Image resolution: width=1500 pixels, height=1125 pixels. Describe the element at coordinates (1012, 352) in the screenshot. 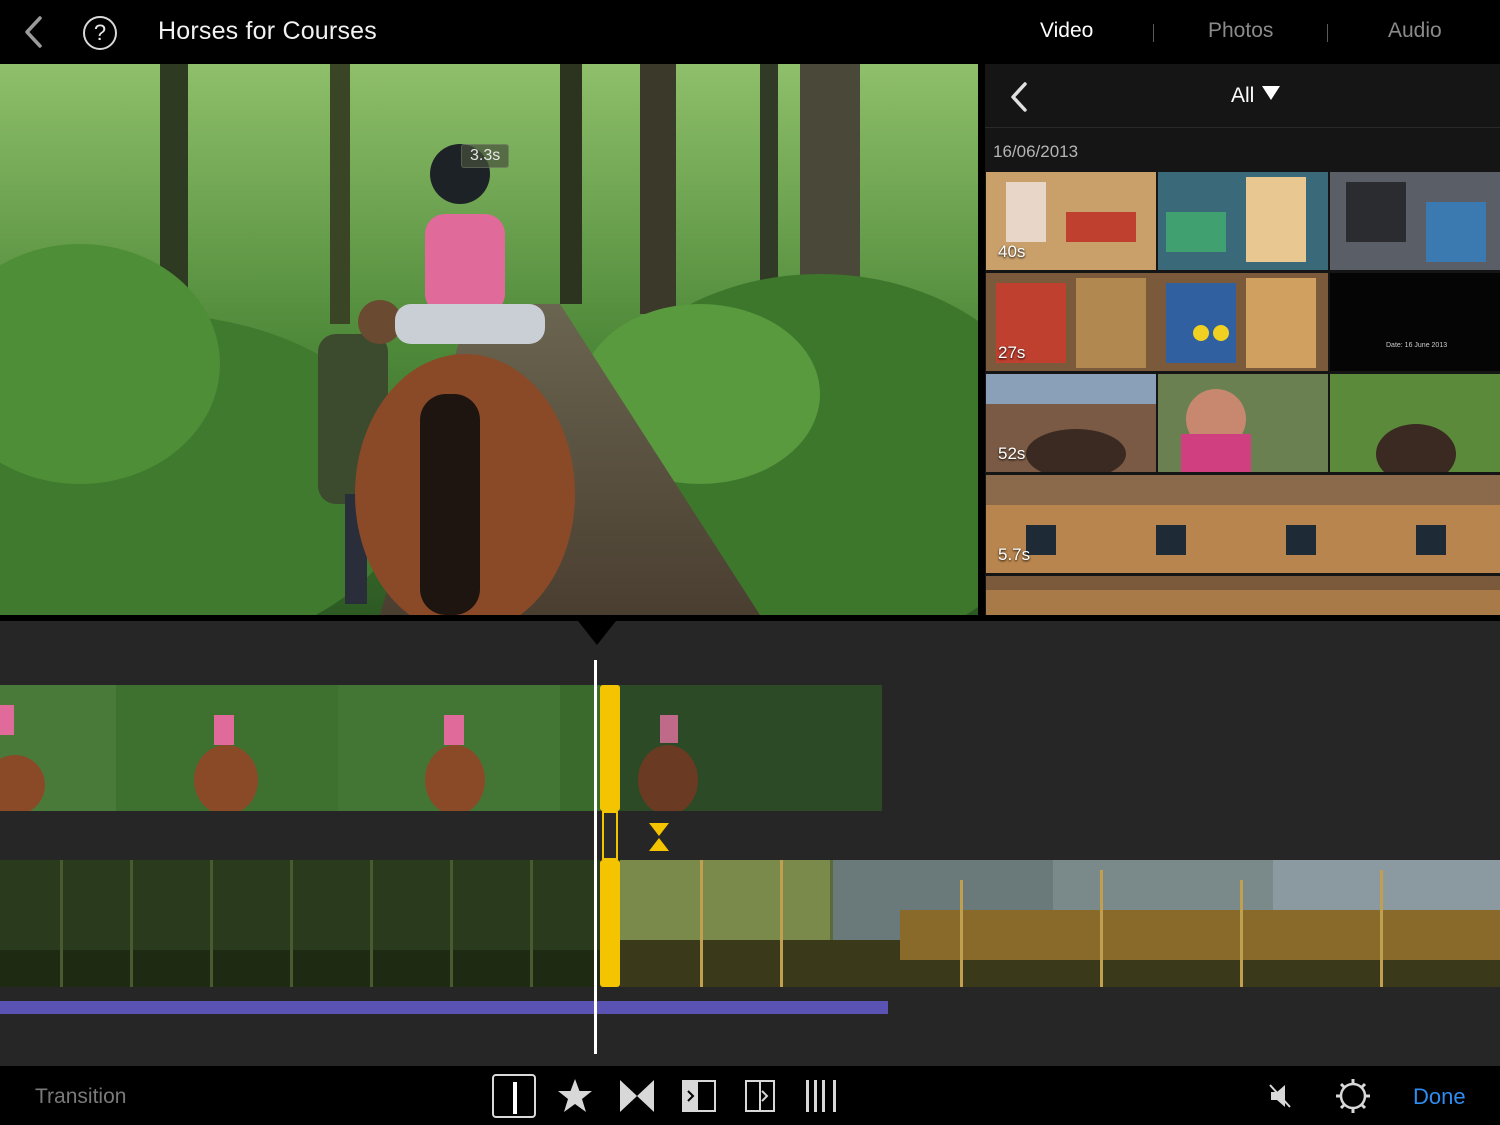

I see `clip-duration: 27s` at that location.